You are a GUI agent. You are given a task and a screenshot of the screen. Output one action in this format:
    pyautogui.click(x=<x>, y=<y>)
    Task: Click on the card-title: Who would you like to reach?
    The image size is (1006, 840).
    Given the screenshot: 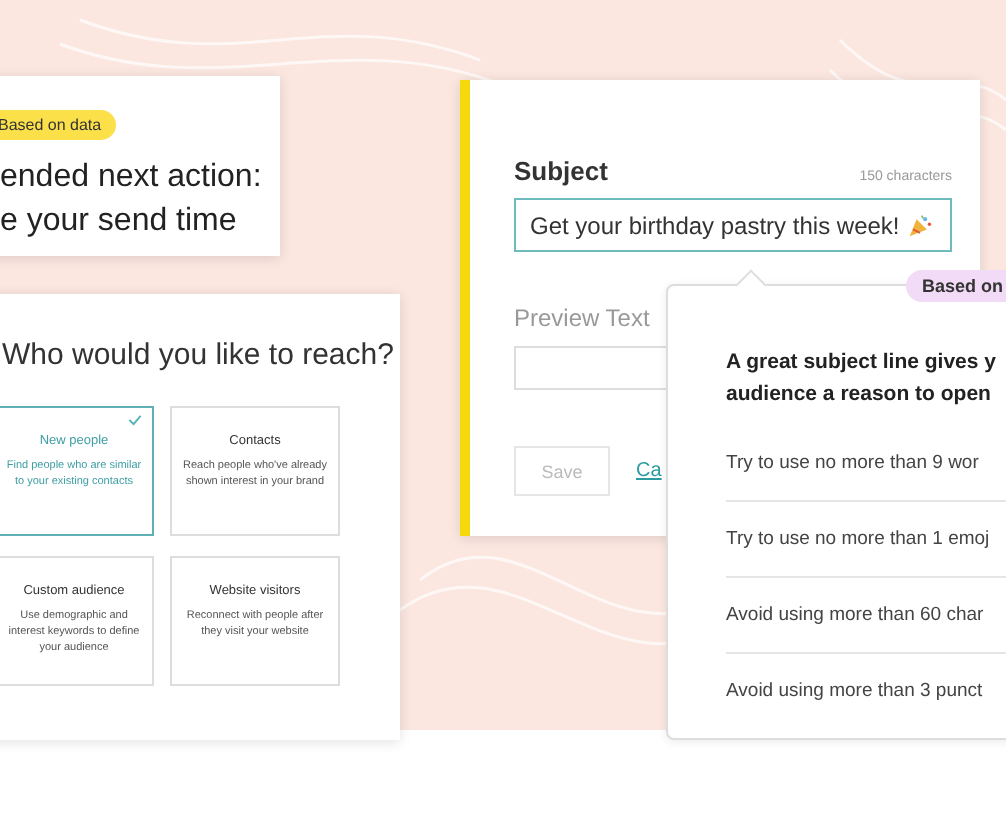 What is the action you would take?
    pyautogui.click(x=199, y=355)
    